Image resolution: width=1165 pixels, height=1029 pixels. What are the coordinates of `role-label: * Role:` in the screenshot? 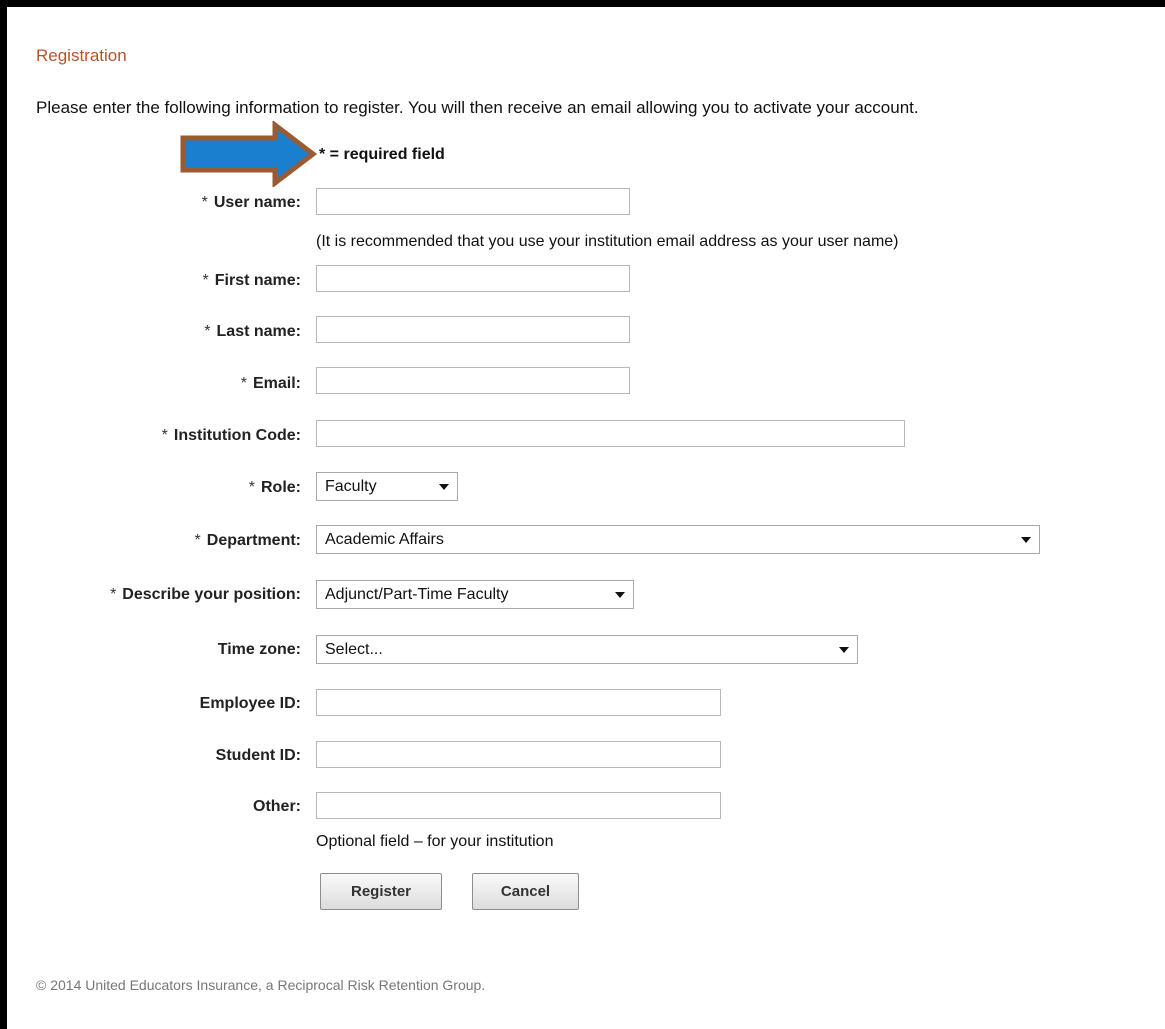 It's located at (275, 488).